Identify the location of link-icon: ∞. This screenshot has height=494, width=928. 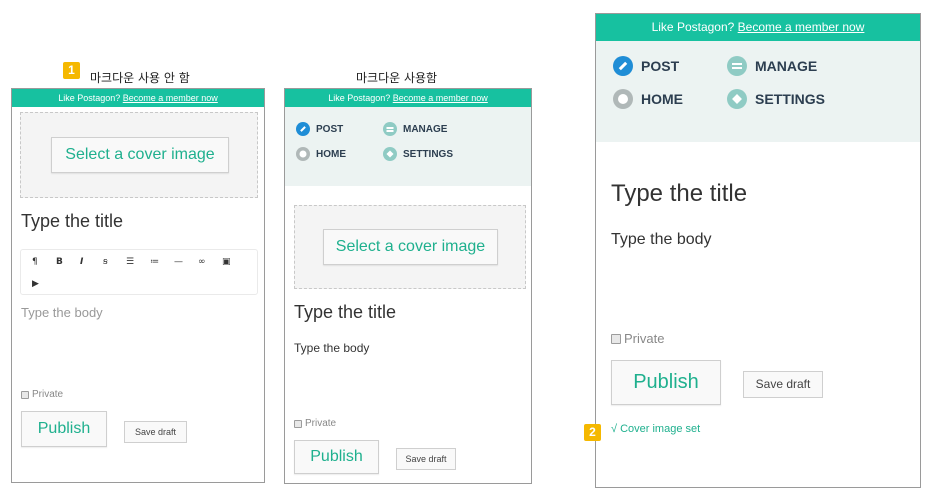
(202, 262).